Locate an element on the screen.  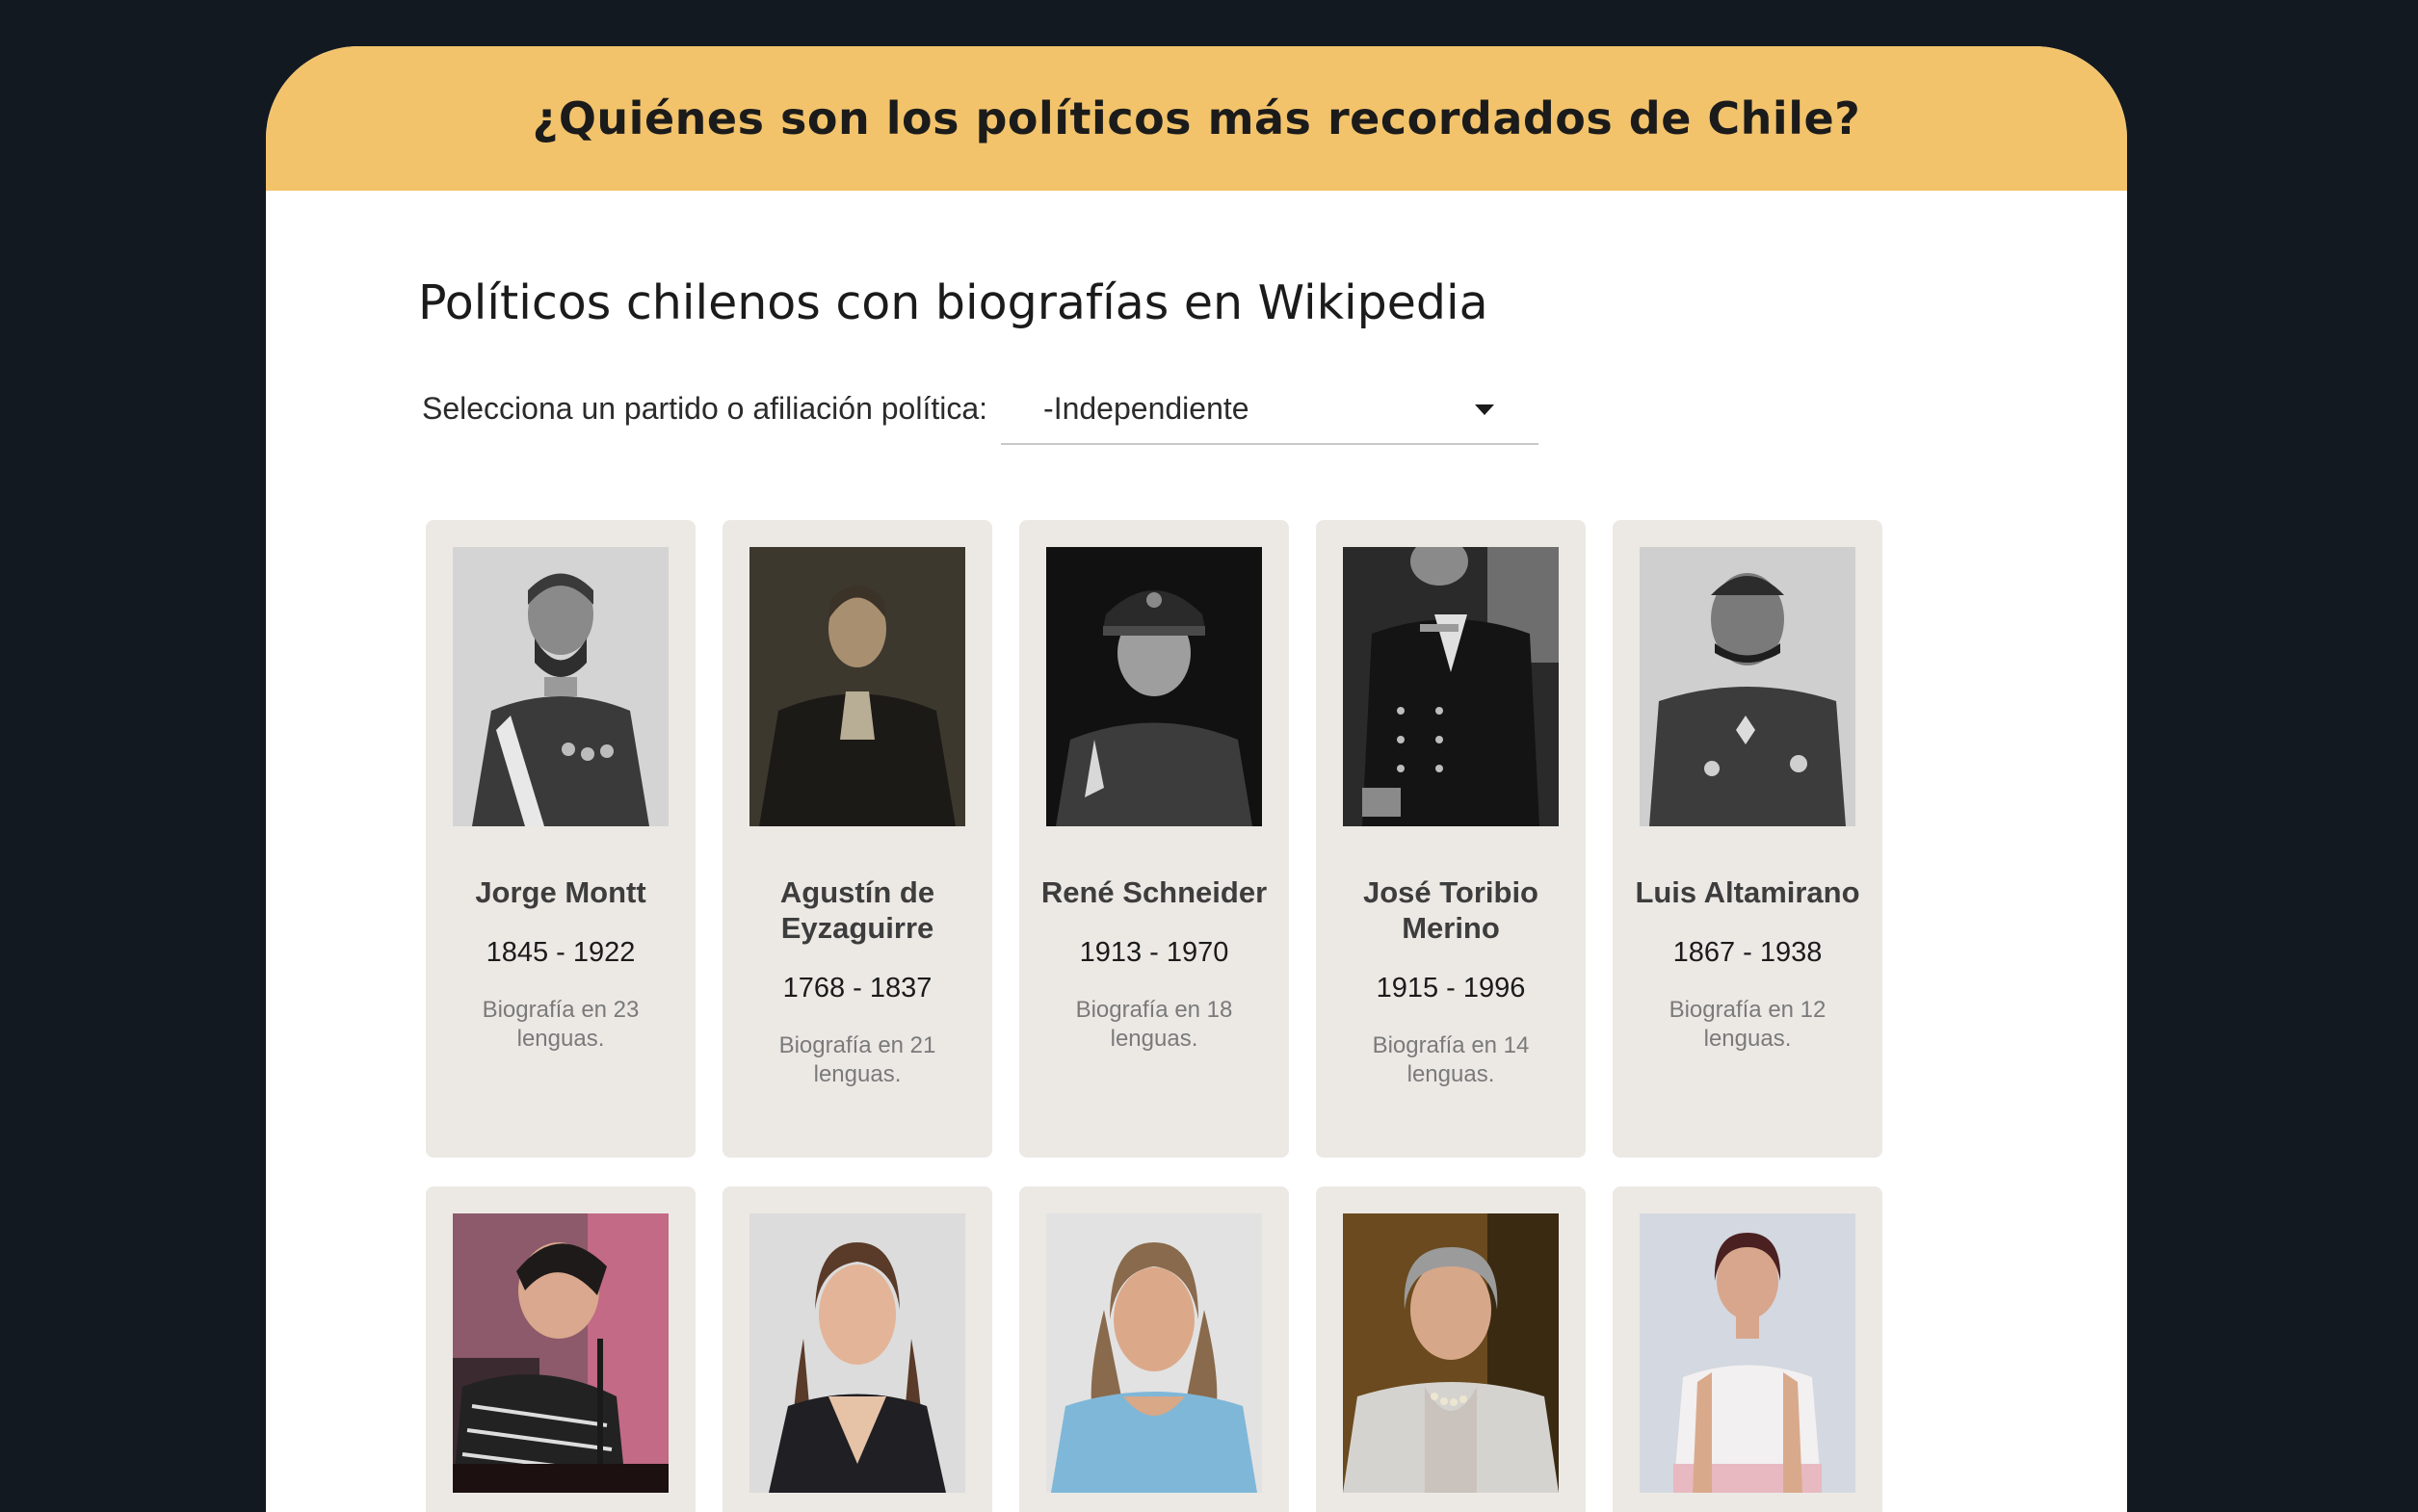
politician-years: 1915 - 1996 is located at coordinates (1451, 988).